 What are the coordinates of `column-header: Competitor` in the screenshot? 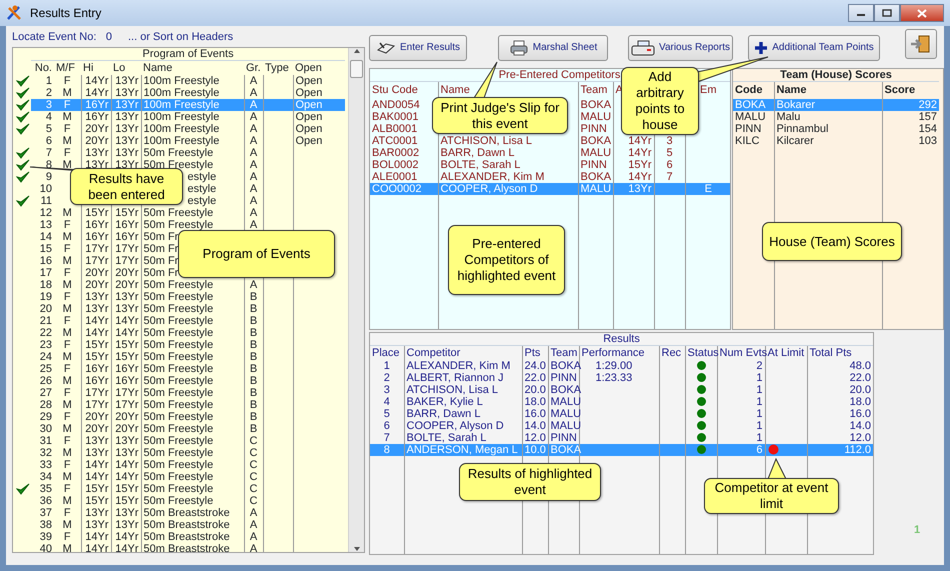 It's located at (463, 353).